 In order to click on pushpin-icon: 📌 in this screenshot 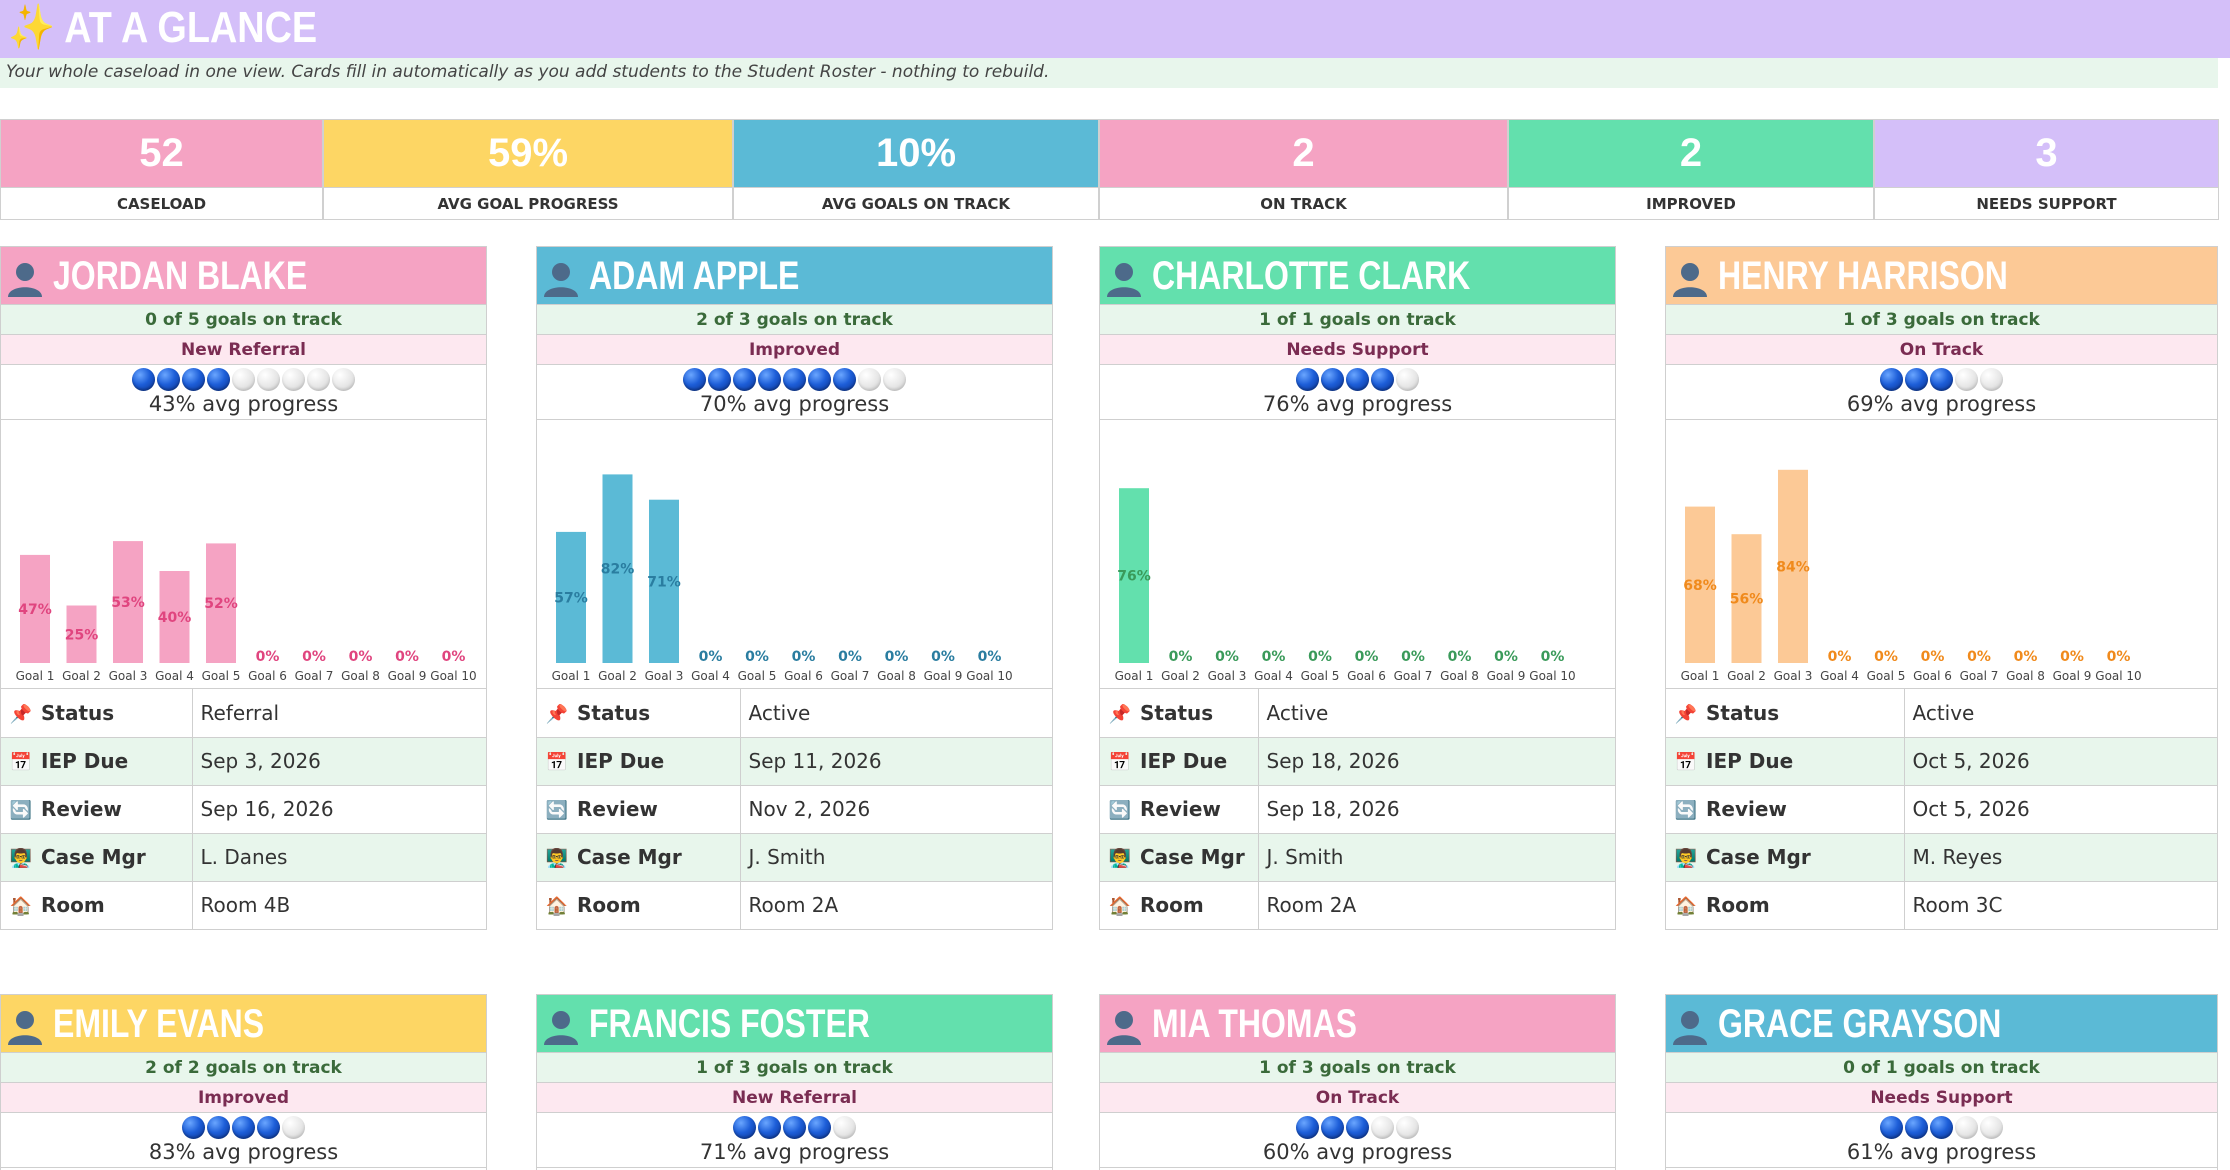, I will do `click(557, 714)`.